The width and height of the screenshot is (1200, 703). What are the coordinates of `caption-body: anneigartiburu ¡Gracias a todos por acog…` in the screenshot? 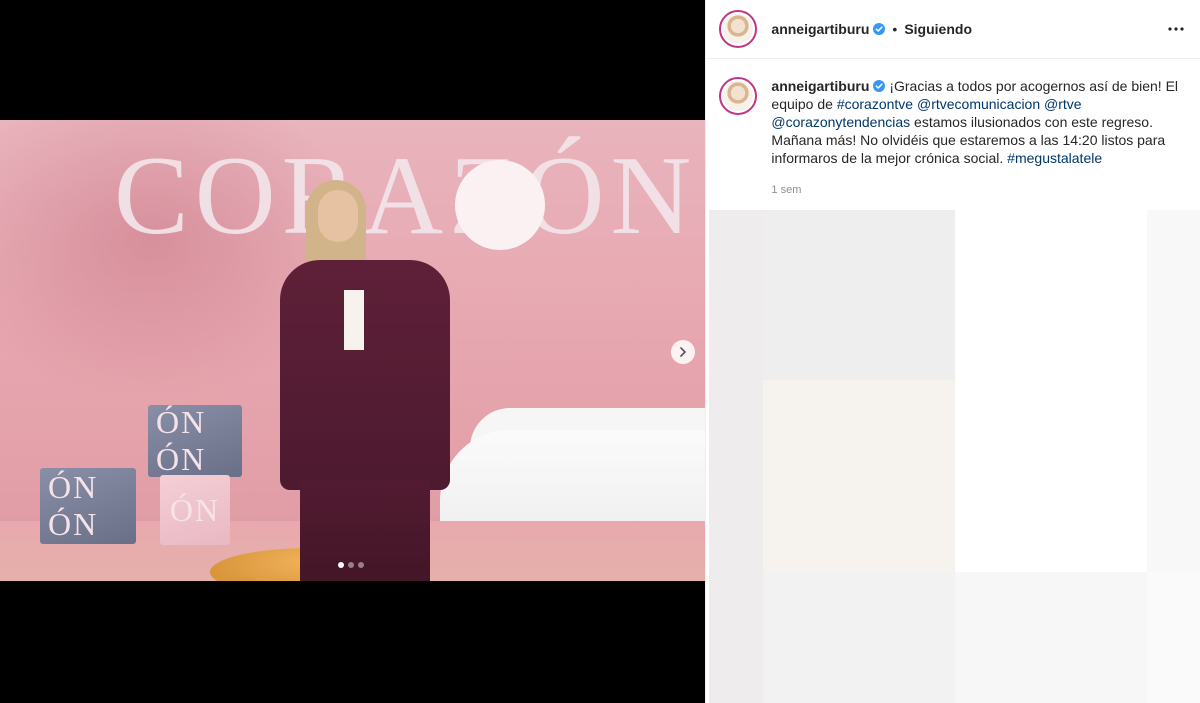 It's located at (977, 138).